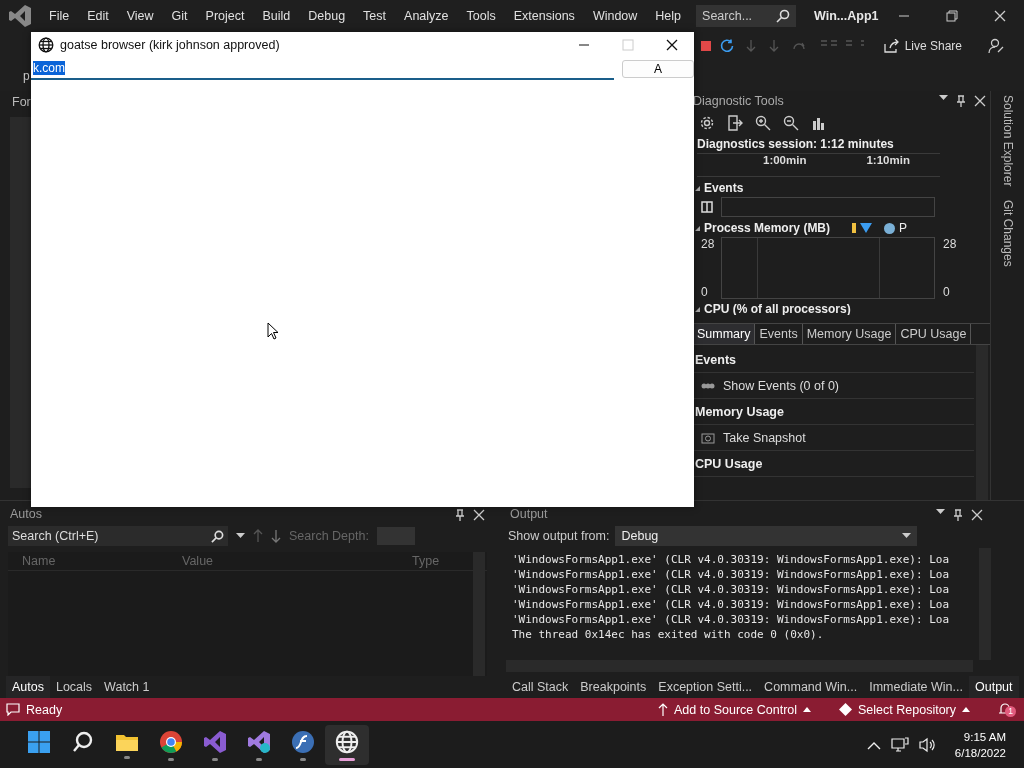 The width and height of the screenshot is (1024, 768). I want to click on tab: Autos, so click(28, 687).